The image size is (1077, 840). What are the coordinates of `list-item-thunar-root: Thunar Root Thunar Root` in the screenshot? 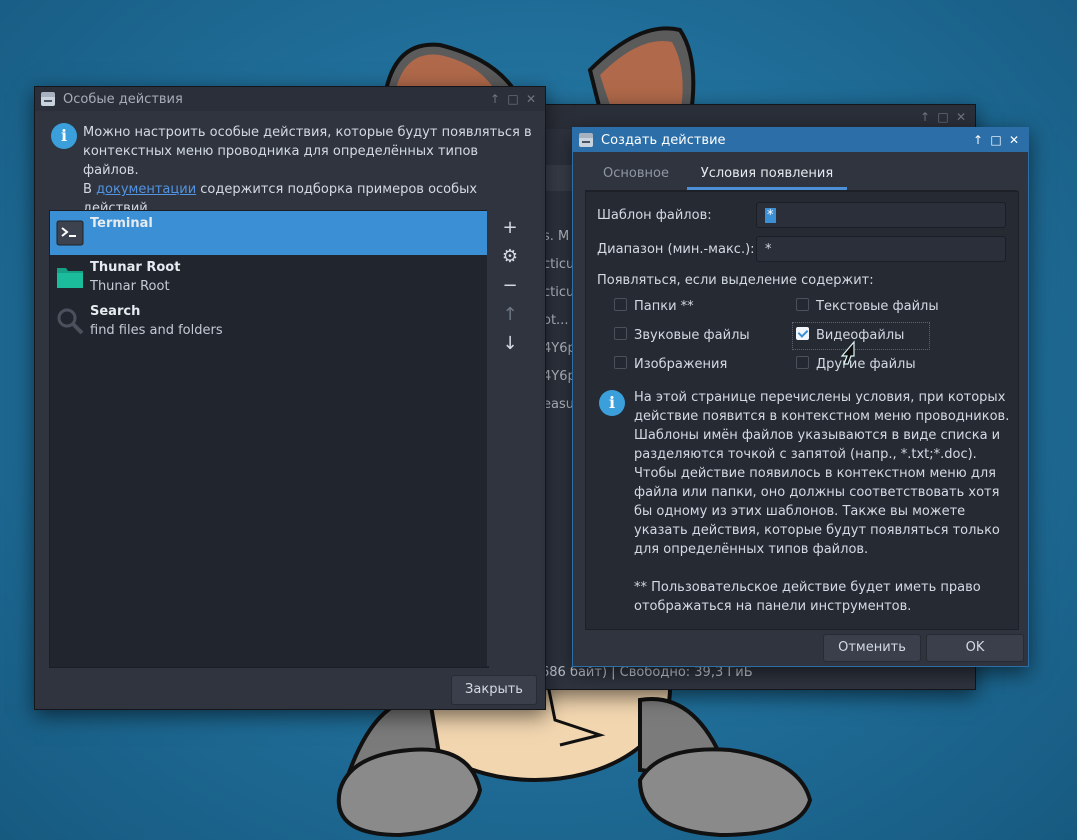 It's located at (269, 277).